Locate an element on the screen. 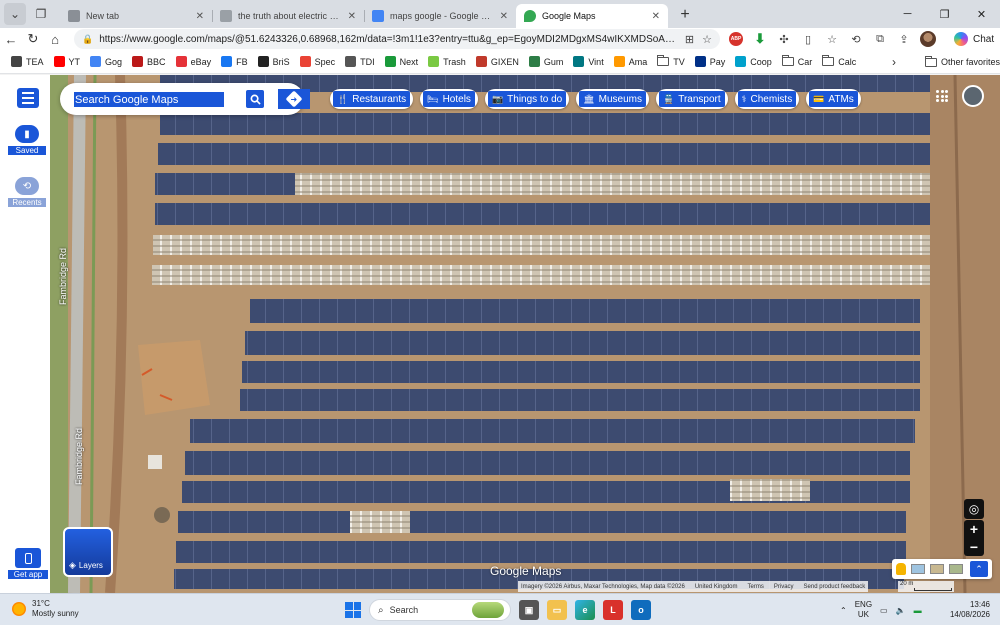 Image resolution: width=1000 pixels, height=625 pixels. bookmark-item: FB is located at coordinates (234, 62).